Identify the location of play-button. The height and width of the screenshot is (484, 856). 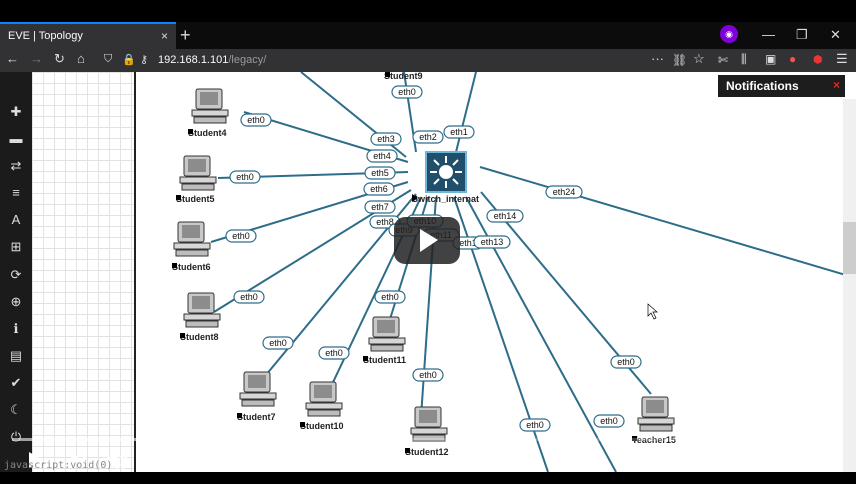
(427, 240).